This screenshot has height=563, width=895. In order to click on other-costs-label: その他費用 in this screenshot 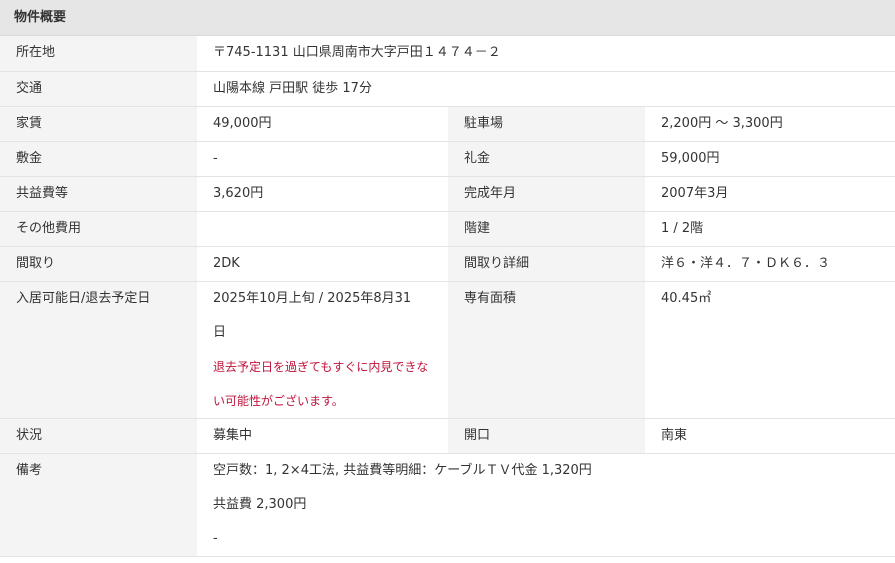, I will do `click(98, 229)`.